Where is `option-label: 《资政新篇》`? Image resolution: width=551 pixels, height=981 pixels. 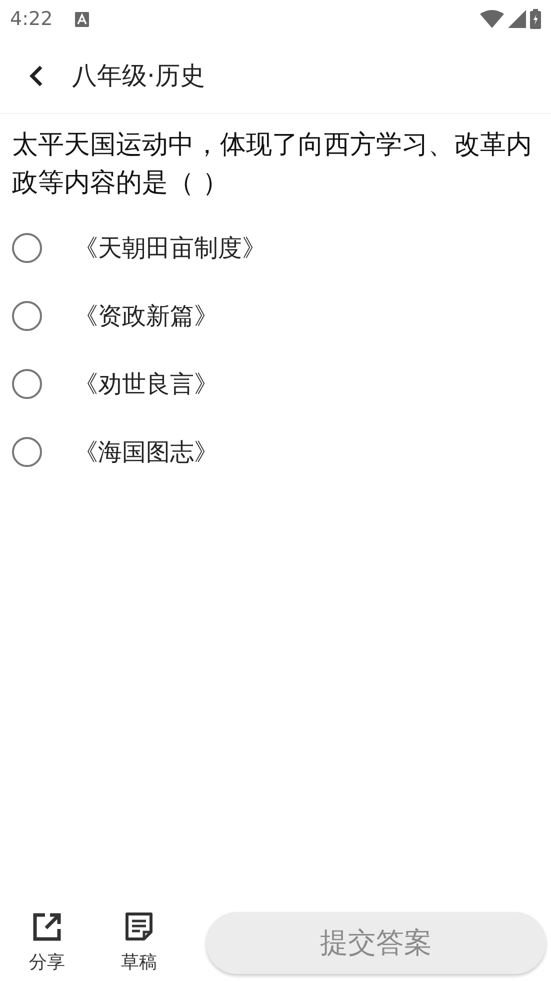 option-label: 《资政新篇》 is located at coordinates (146, 316).